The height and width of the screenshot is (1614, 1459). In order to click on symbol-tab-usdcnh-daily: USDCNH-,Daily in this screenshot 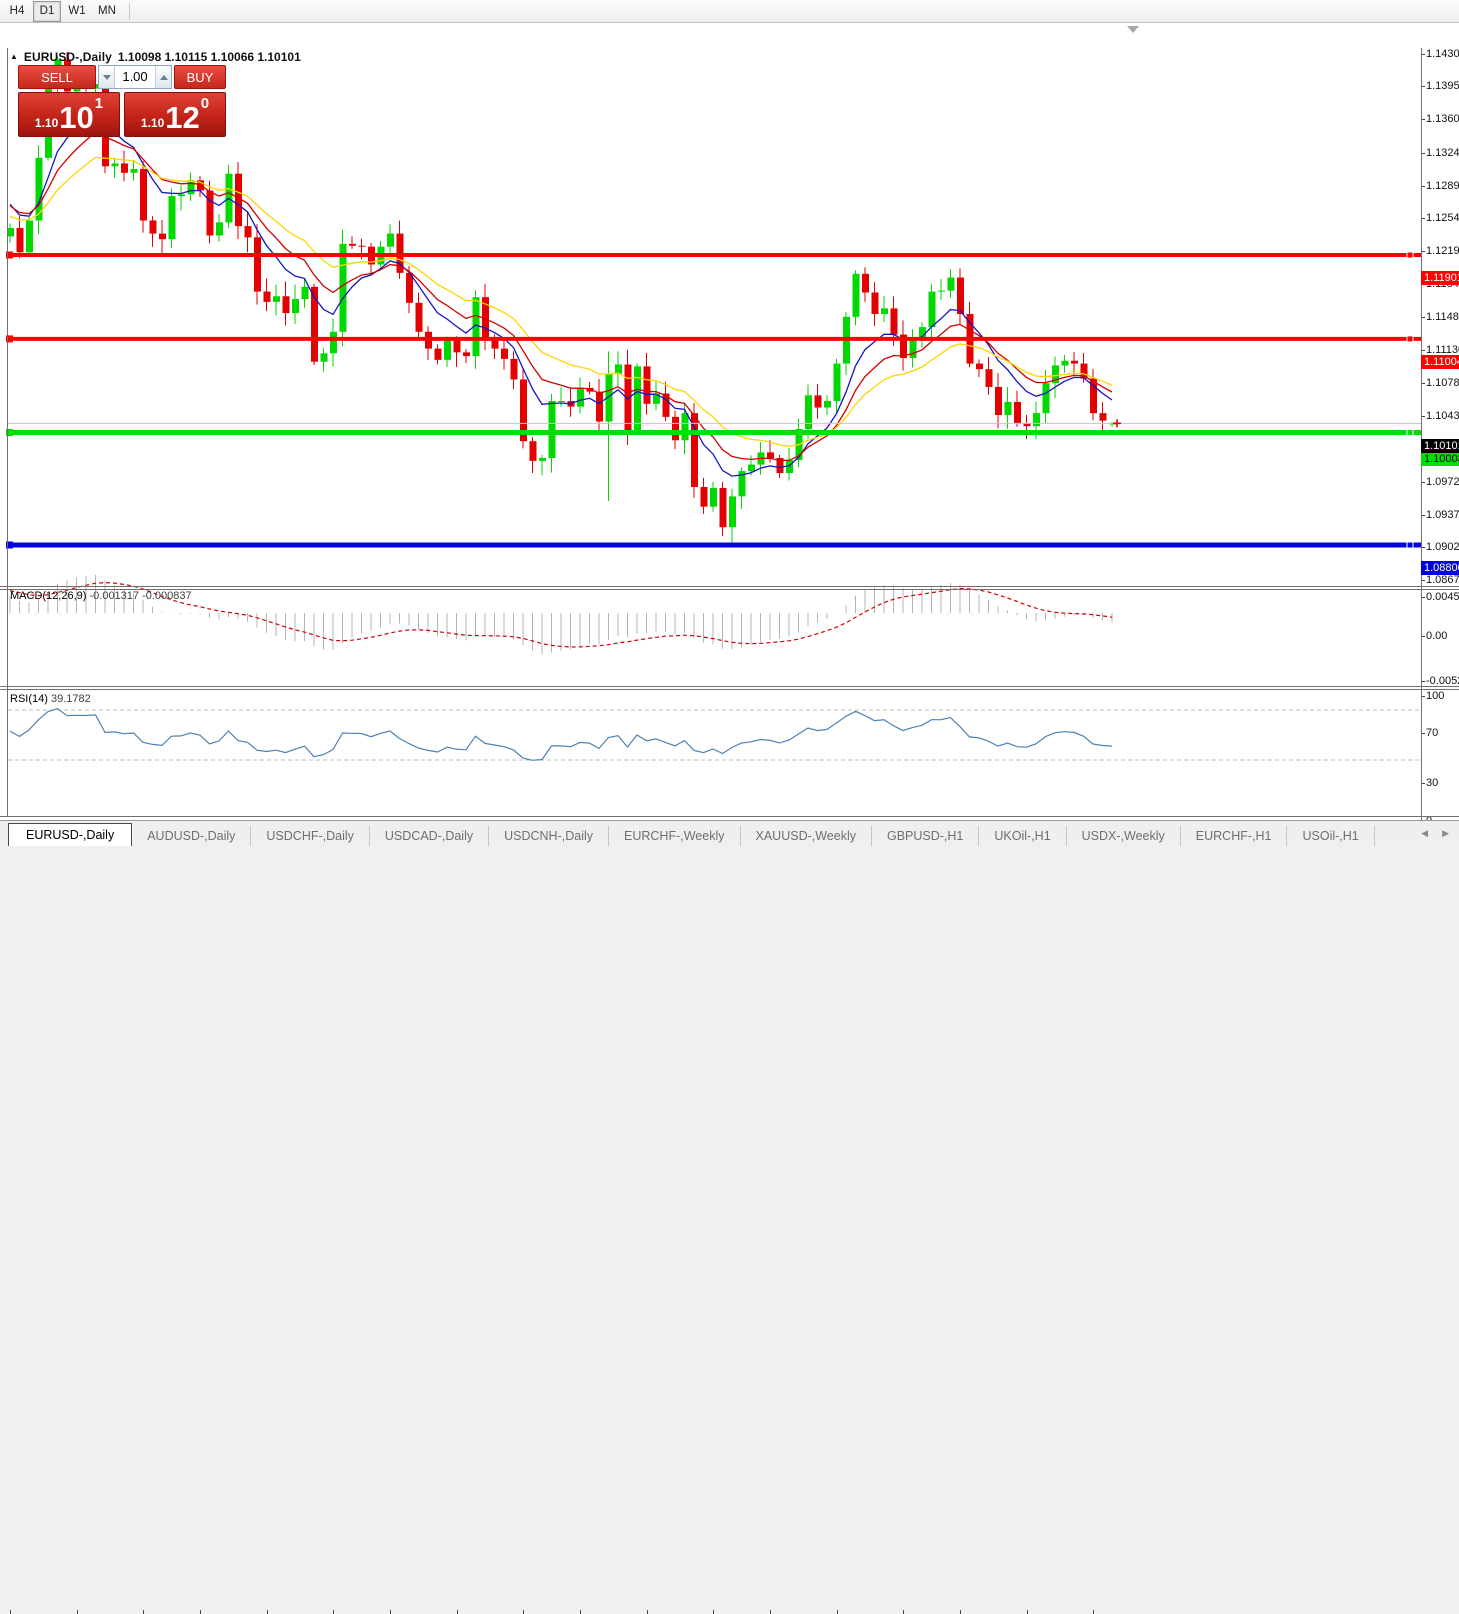, I will do `click(549, 836)`.